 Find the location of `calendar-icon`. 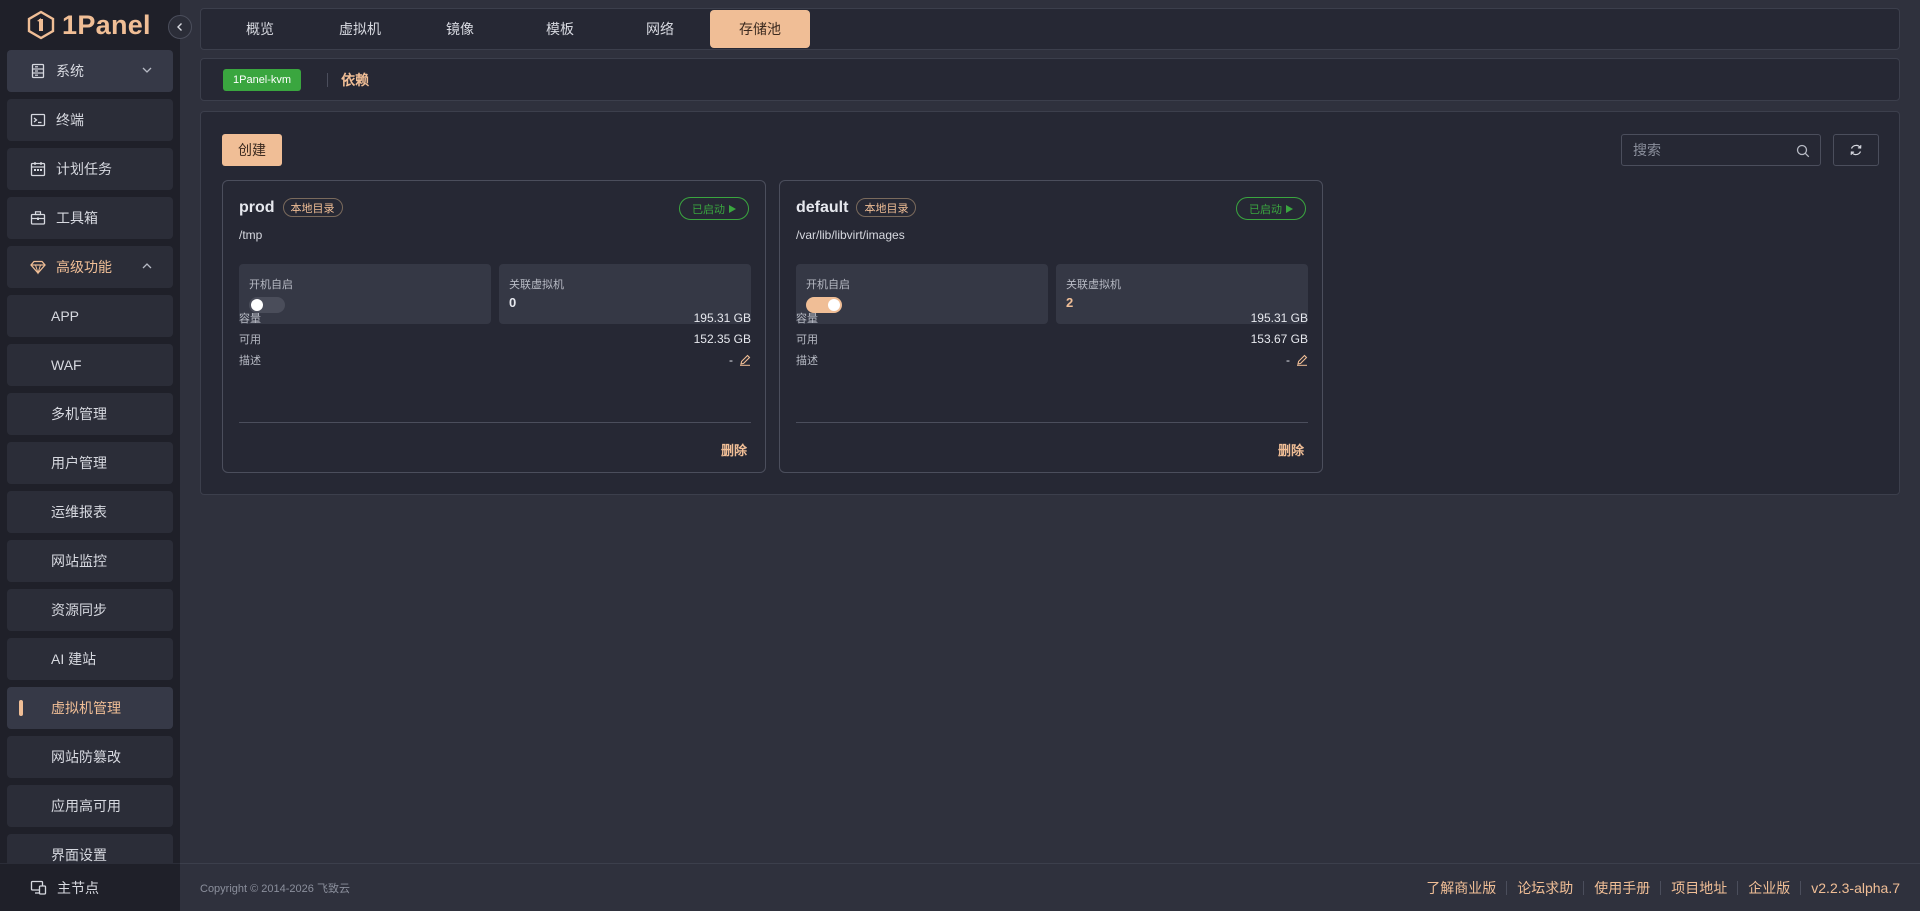

calendar-icon is located at coordinates (38, 169).